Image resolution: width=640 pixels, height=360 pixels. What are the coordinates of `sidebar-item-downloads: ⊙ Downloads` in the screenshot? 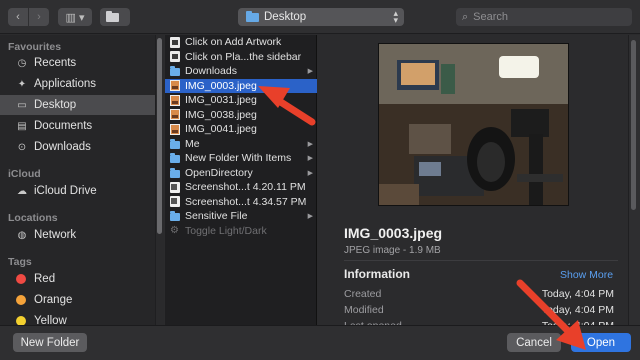 It's located at (77, 147).